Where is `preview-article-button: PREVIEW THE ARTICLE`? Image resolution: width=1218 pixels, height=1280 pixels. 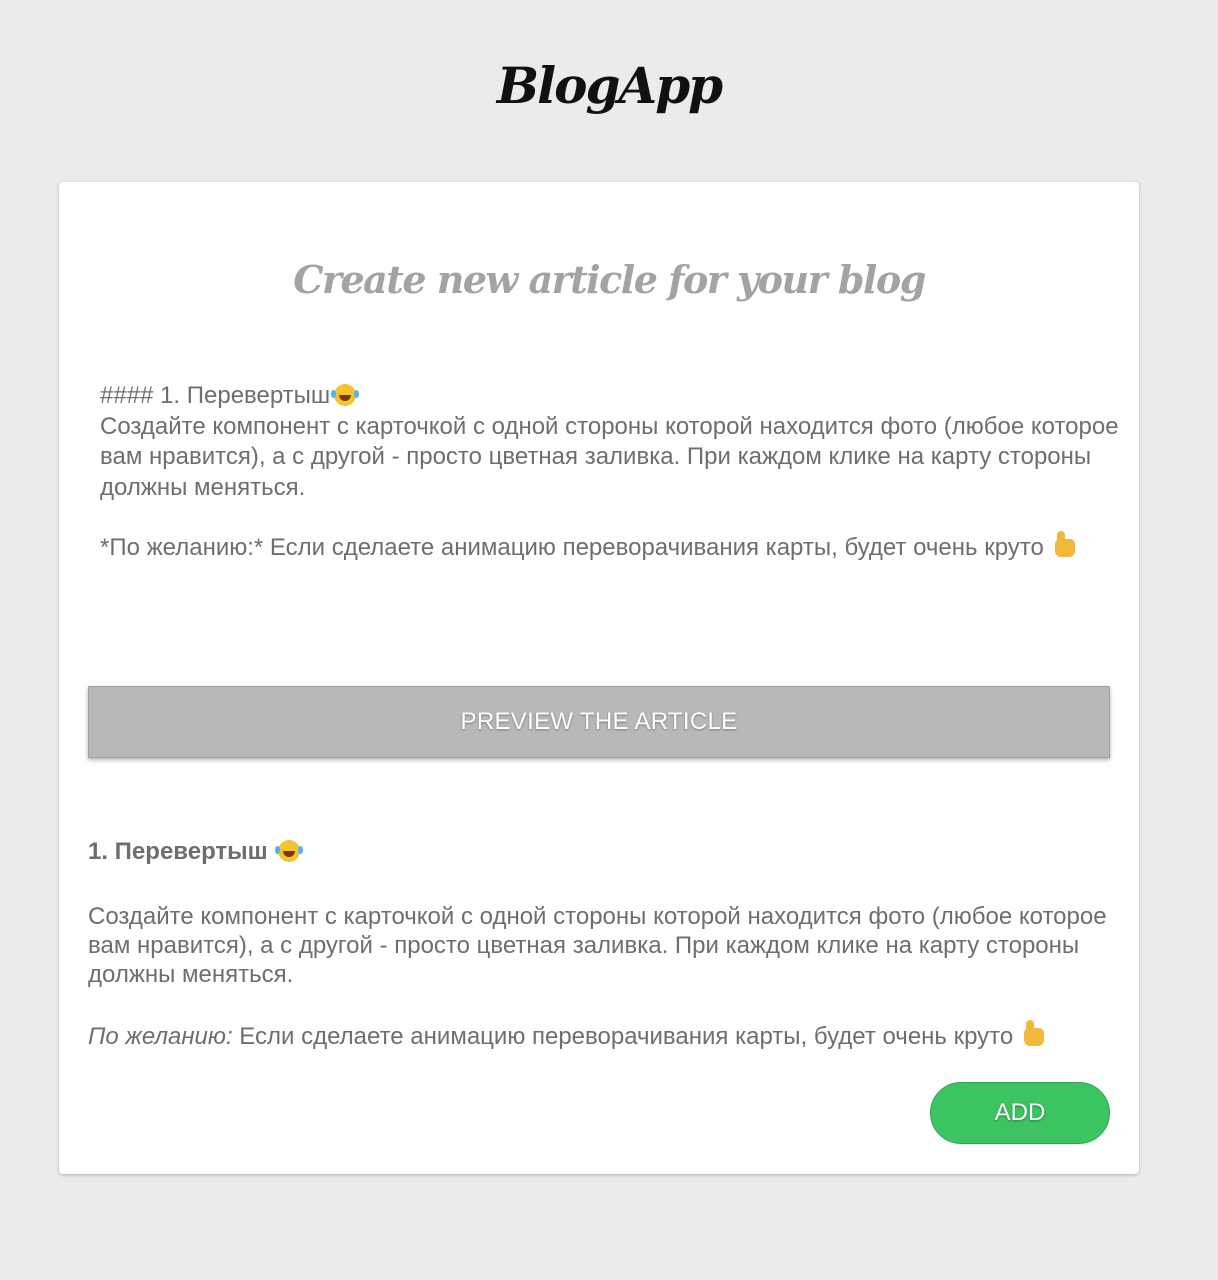 preview-article-button: PREVIEW THE ARTICLE is located at coordinates (599, 722).